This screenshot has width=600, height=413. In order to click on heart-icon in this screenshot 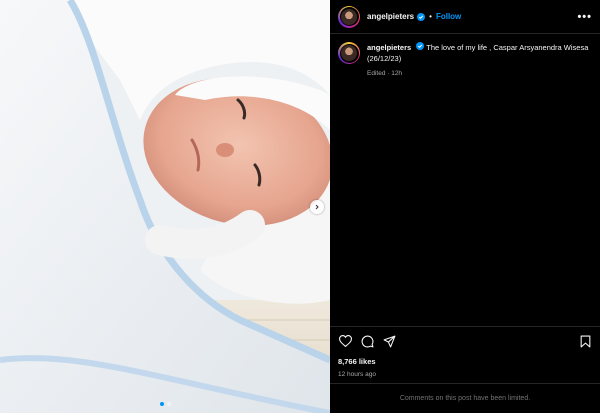, I will do `click(345, 341)`.